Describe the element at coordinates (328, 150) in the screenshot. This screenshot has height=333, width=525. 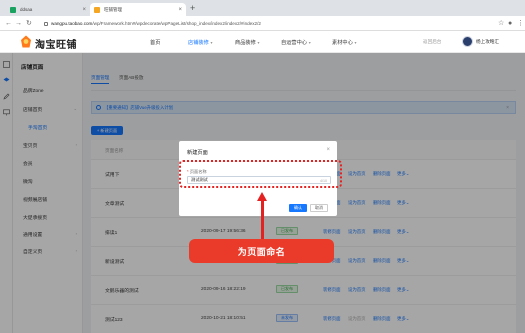
I see `close-icon: ×` at that location.